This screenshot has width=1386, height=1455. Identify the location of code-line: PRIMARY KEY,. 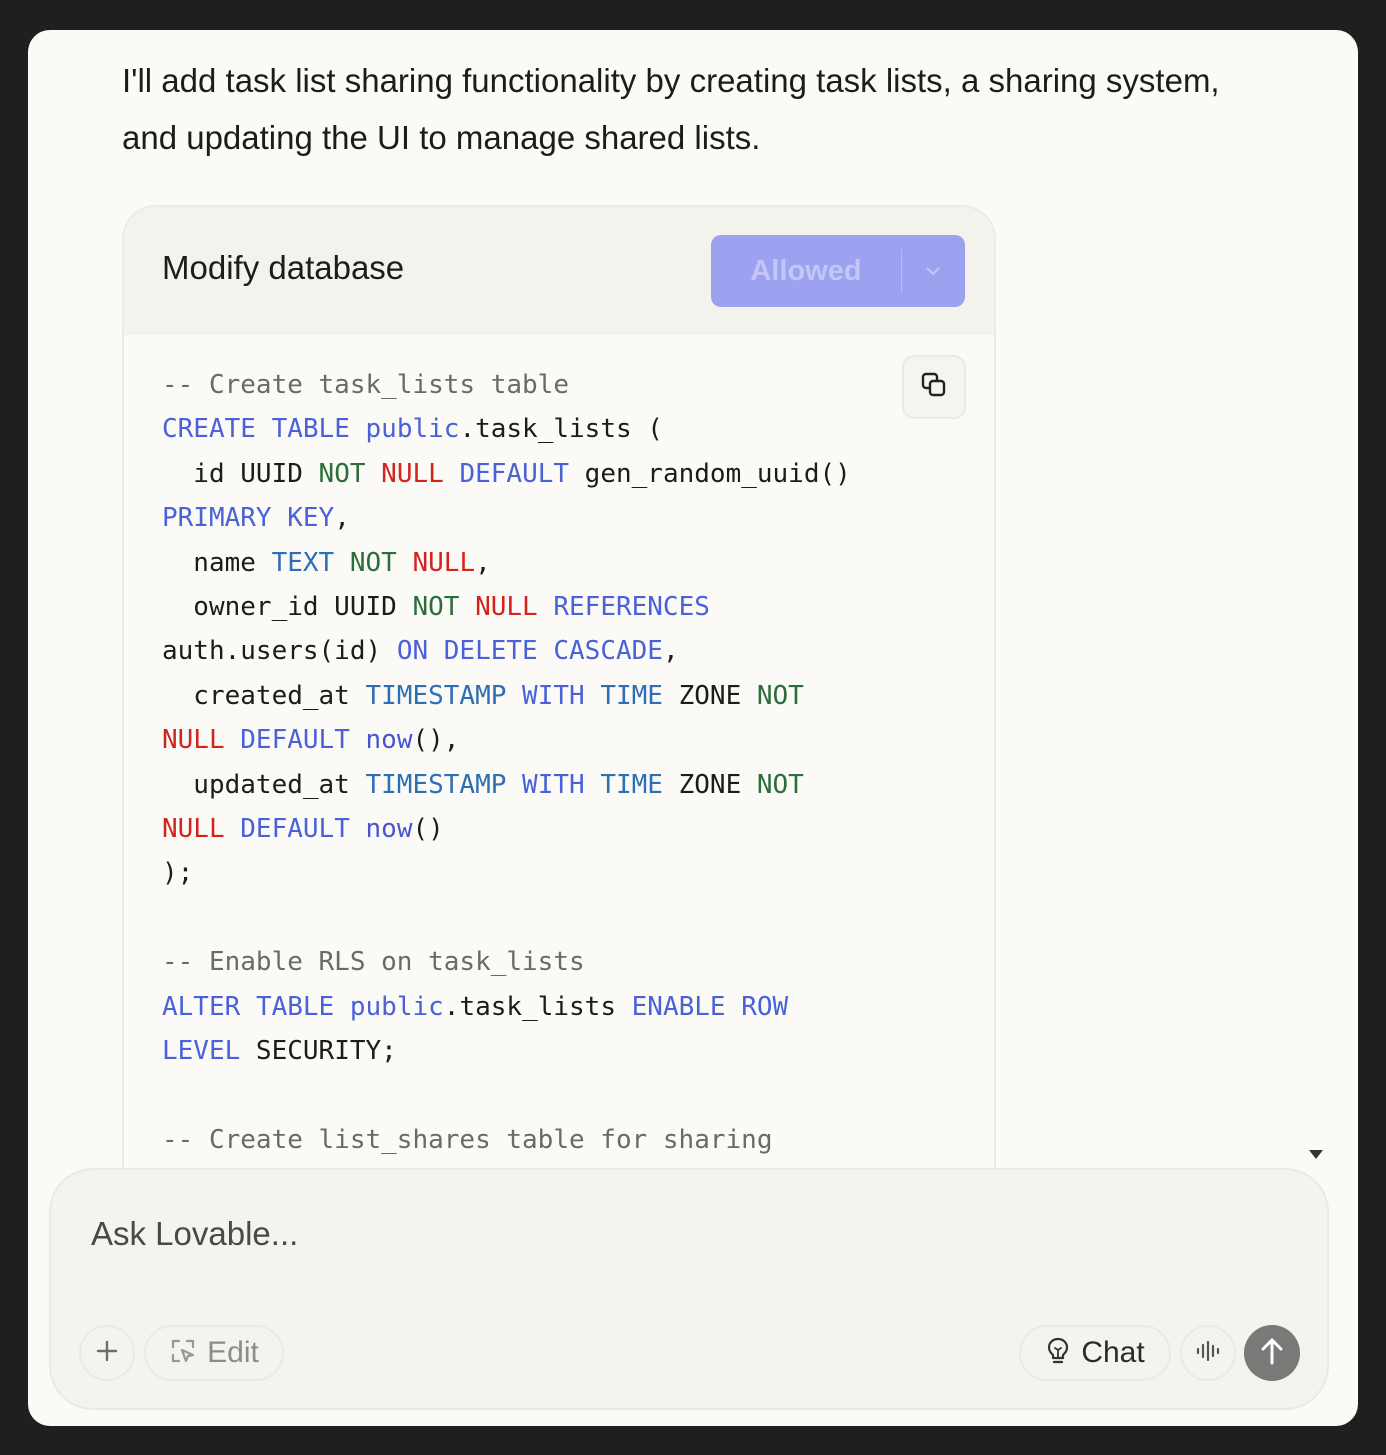
(506, 518).